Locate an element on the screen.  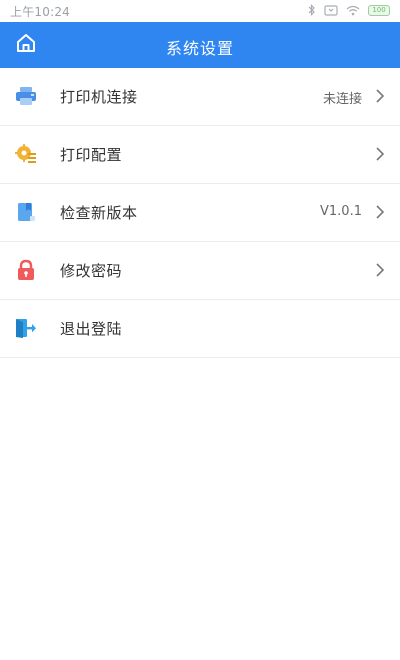
menu-item-label: 修改密码 is located at coordinates (91, 271).